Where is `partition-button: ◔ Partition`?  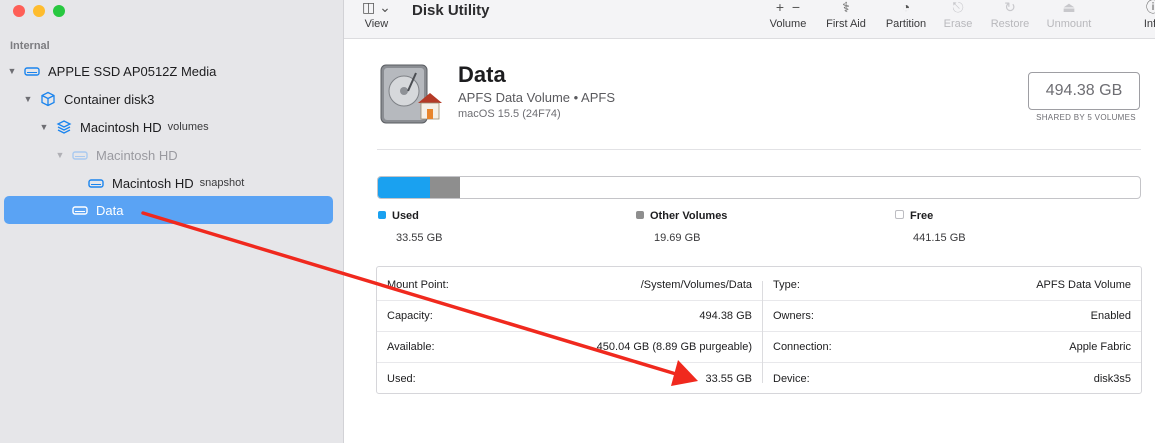 partition-button: ◔ Partition is located at coordinates (906, 15).